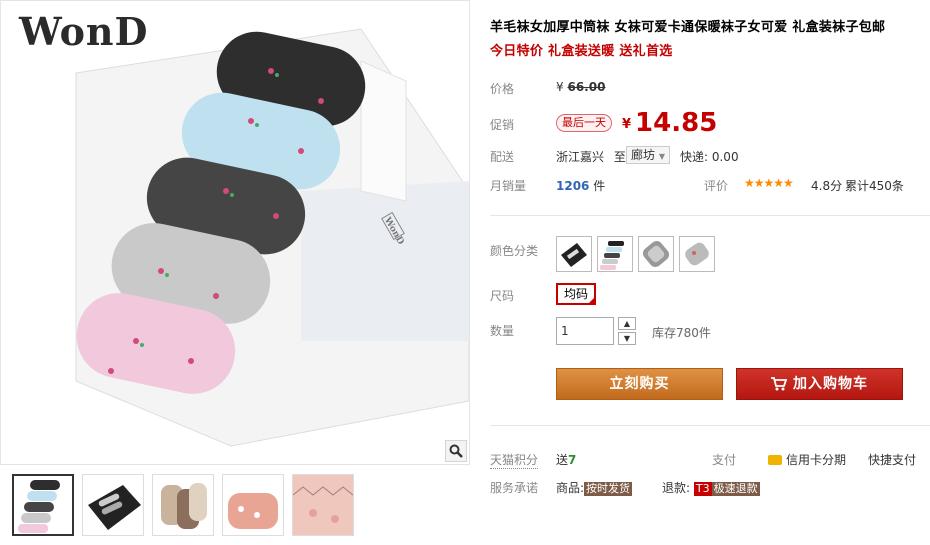 This screenshot has width=930, height=545. I want to click on product-subtitle: 今日特价 礼盒装送暖 送礼首选, so click(581, 51).